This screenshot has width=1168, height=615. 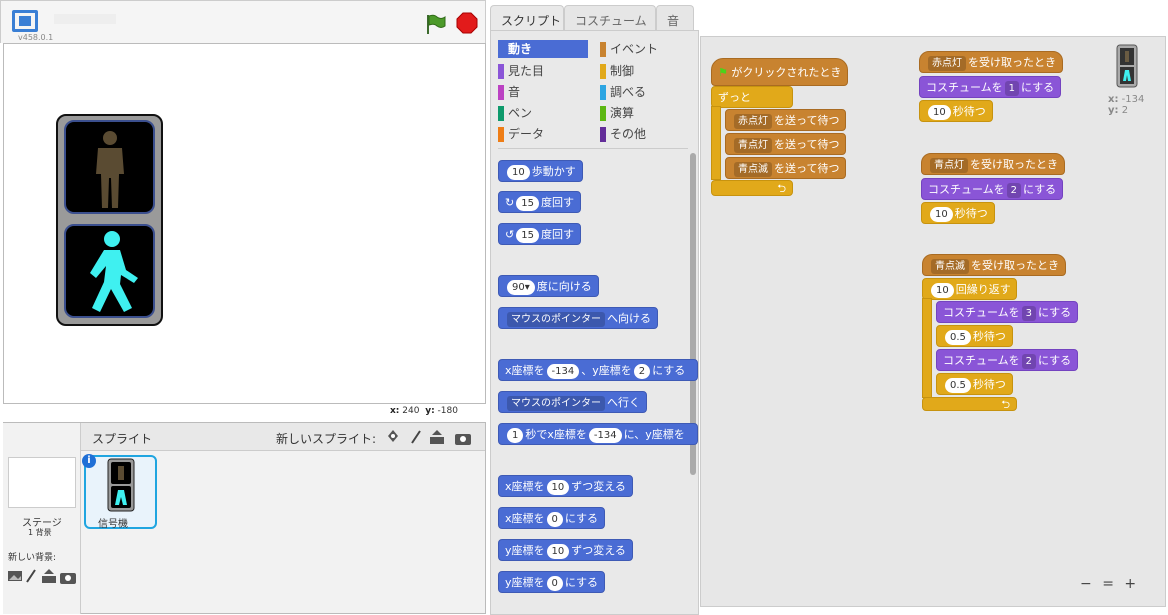 I want to click on red-lamp, so click(x=109, y=167).